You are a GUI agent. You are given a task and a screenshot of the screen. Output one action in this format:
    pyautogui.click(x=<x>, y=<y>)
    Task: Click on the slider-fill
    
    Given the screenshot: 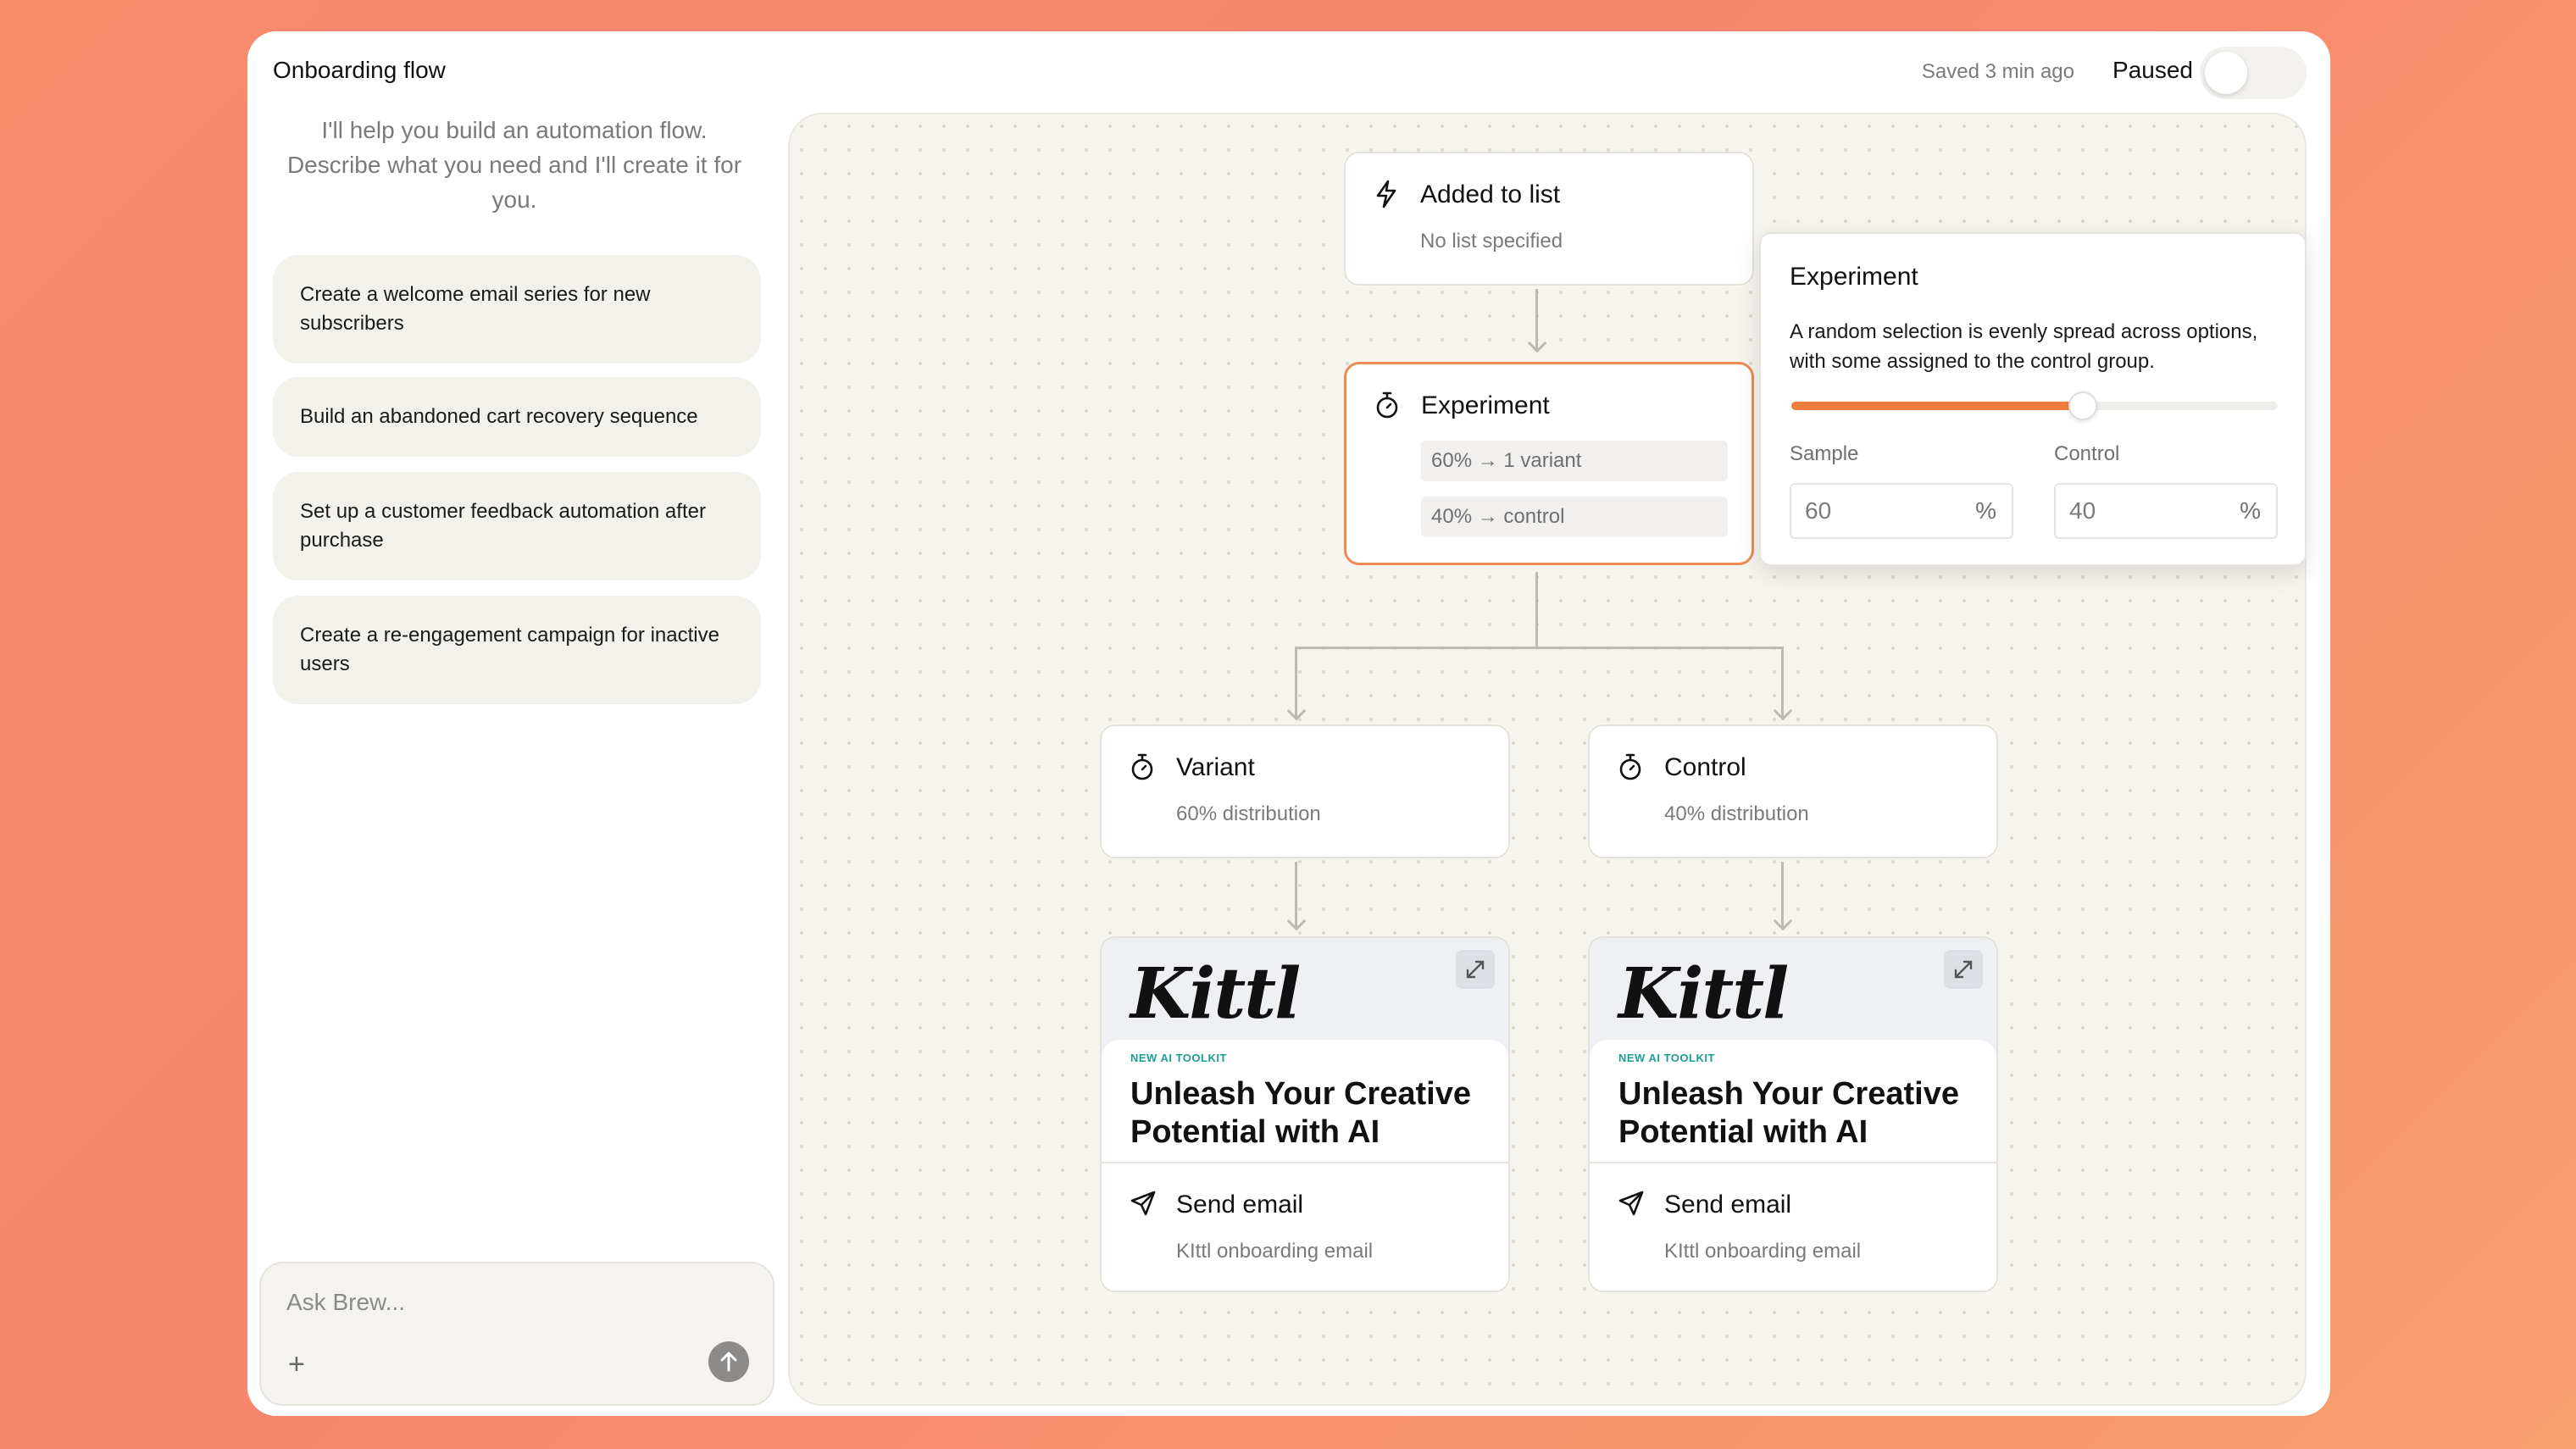 What is the action you would take?
    pyautogui.click(x=1937, y=406)
    